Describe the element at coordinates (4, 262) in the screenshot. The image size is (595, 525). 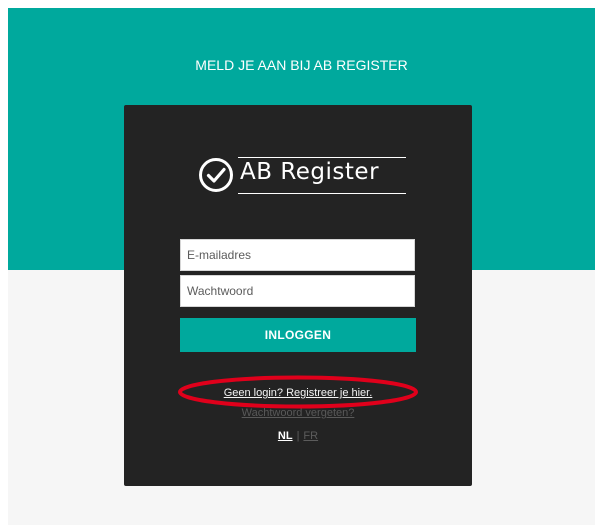
I see `frame-left` at that location.